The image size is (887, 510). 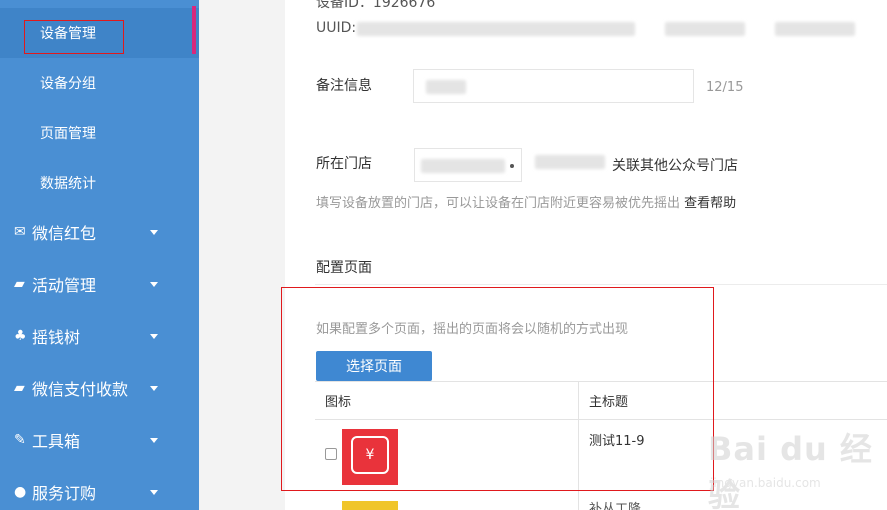 What do you see at coordinates (496, 29) in the screenshot?
I see `uuid-value-blurred` at bounding box center [496, 29].